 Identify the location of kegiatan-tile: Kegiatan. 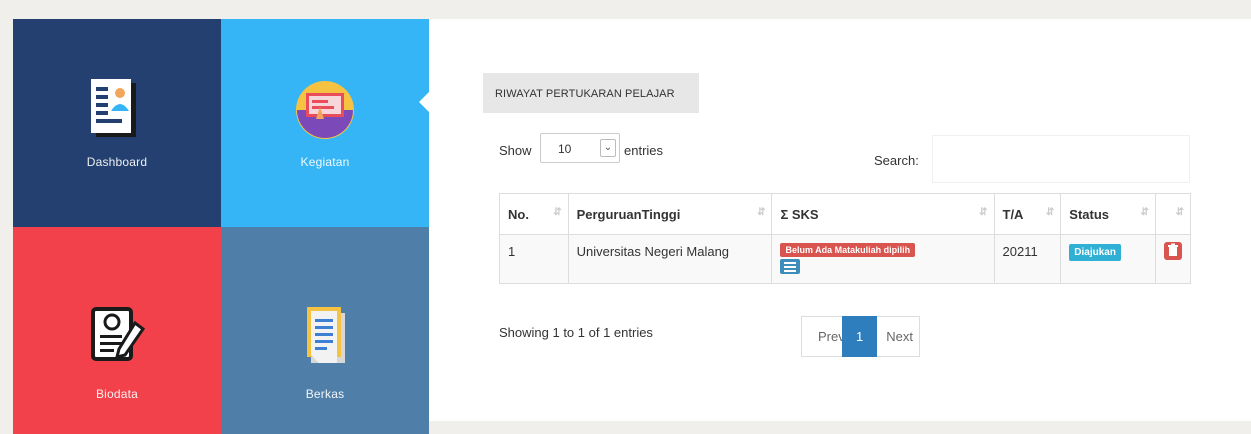
(325, 123).